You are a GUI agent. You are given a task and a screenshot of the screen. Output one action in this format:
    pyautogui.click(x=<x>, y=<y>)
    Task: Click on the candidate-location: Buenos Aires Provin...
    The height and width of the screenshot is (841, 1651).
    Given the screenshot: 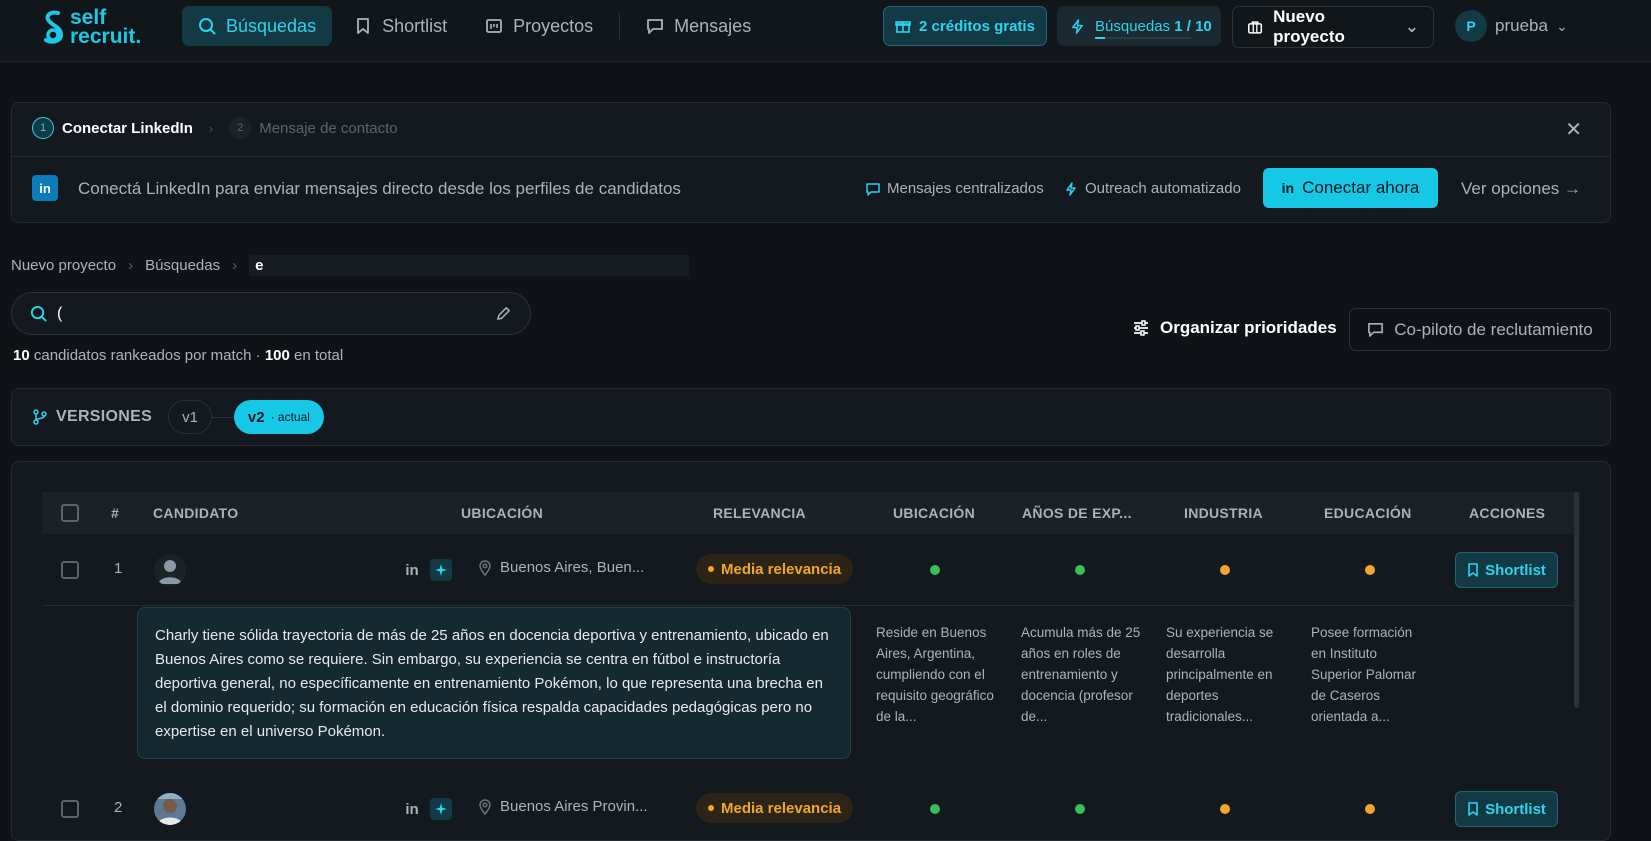 What is the action you would take?
    pyautogui.click(x=563, y=806)
    